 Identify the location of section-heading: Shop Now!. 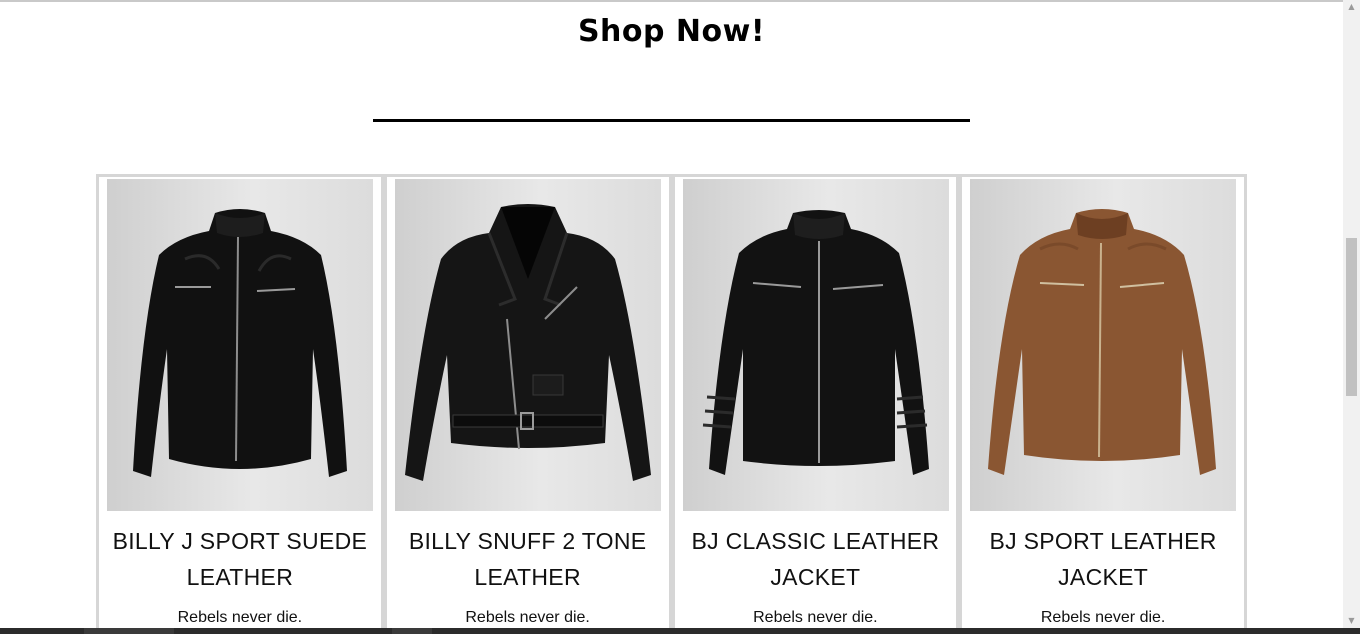
(671, 31).